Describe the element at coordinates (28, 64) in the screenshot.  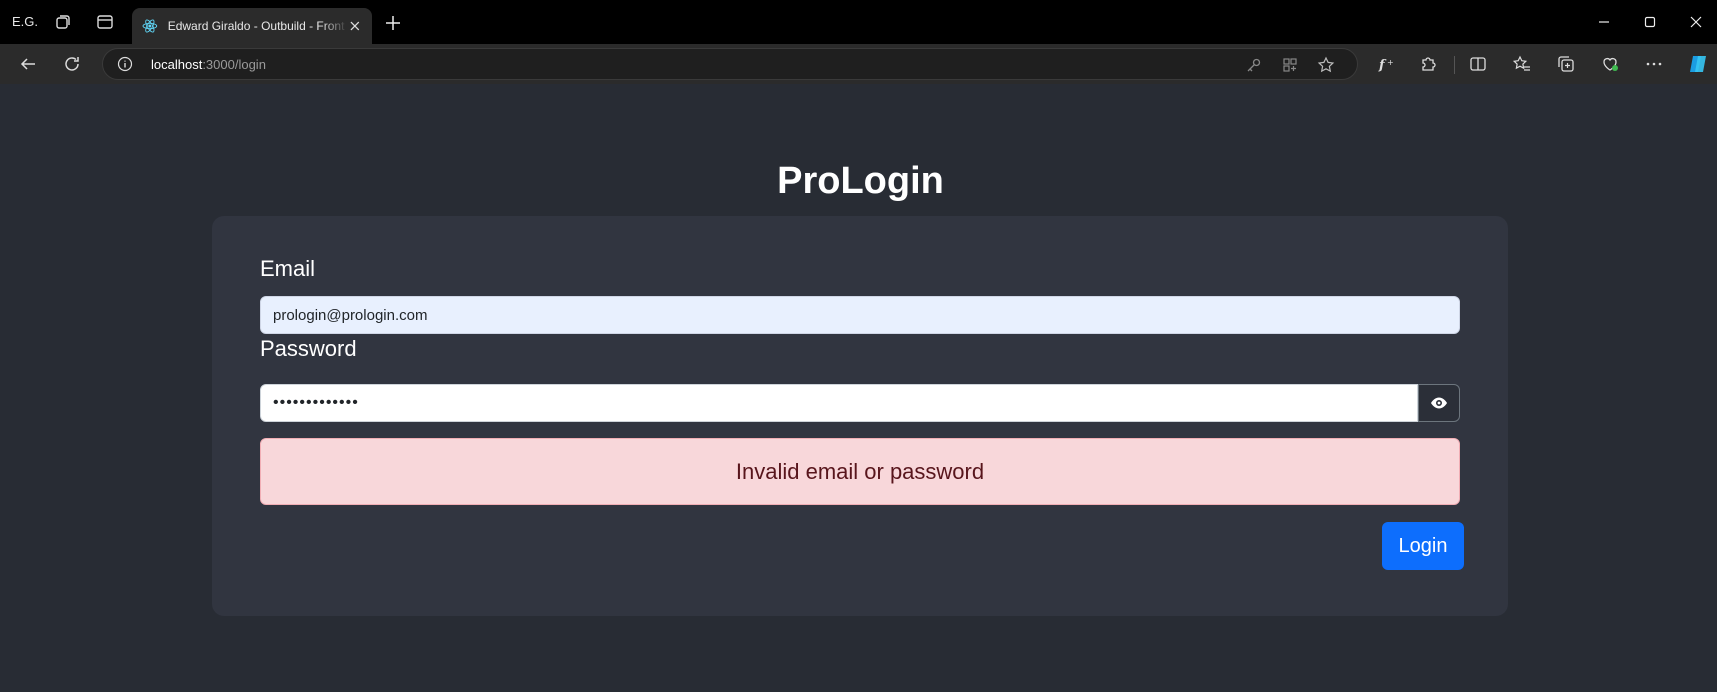
I see `back-icon` at that location.